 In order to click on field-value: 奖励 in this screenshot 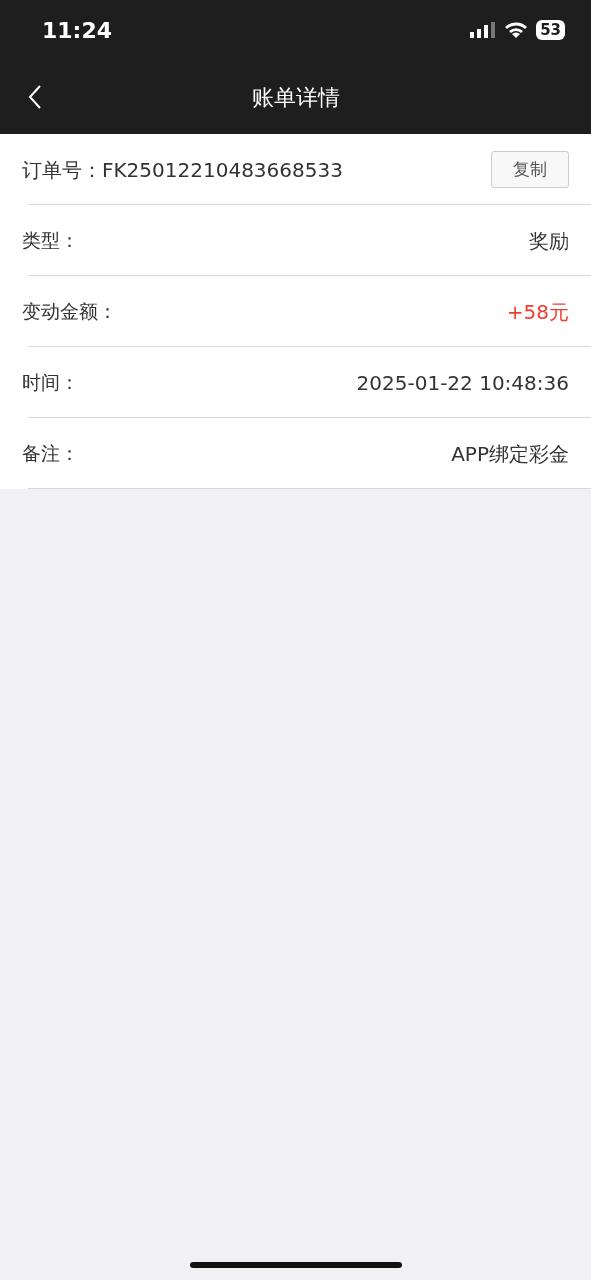, I will do `click(549, 241)`.